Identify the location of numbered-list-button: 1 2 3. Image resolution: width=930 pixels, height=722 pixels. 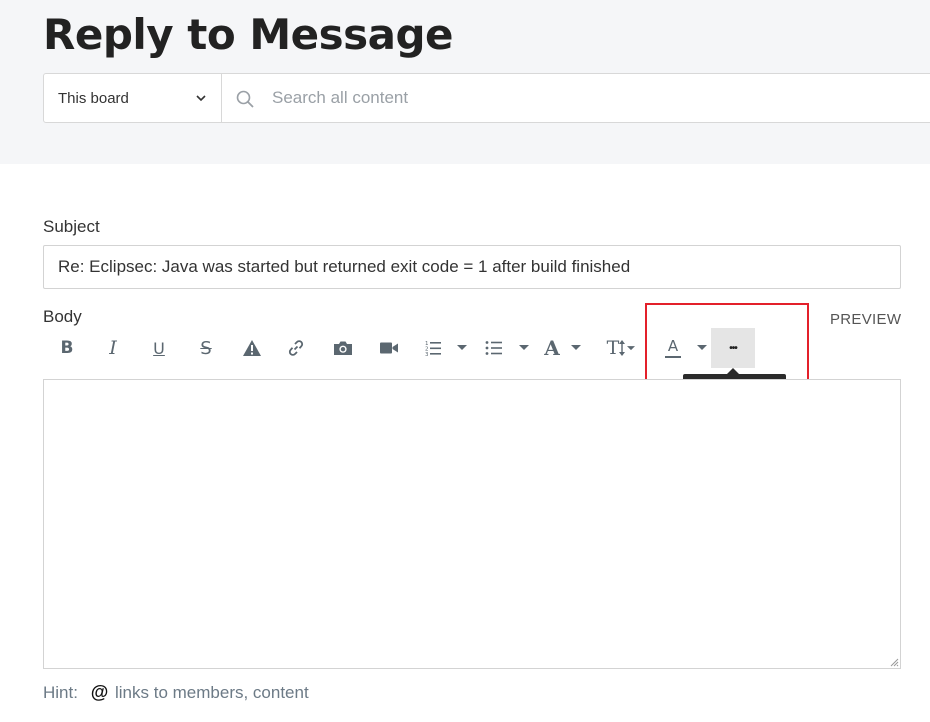
(433, 348).